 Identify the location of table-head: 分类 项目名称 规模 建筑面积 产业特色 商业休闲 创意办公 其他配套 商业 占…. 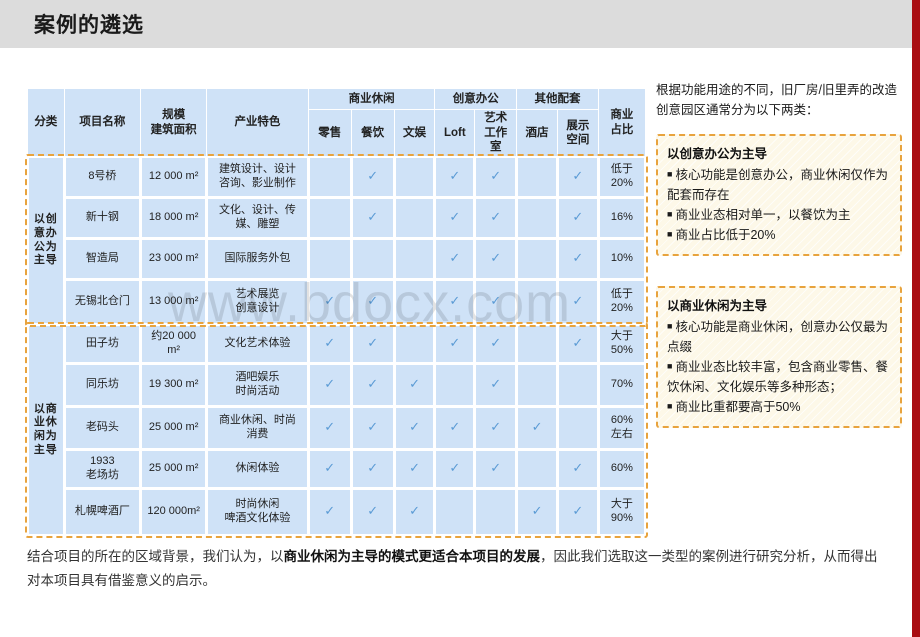
(336, 122).